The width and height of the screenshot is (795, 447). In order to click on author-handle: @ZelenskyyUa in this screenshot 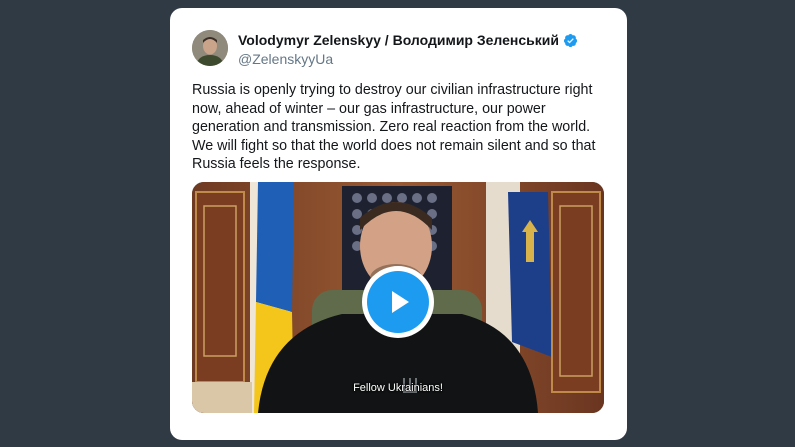, I will do `click(285, 59)`.